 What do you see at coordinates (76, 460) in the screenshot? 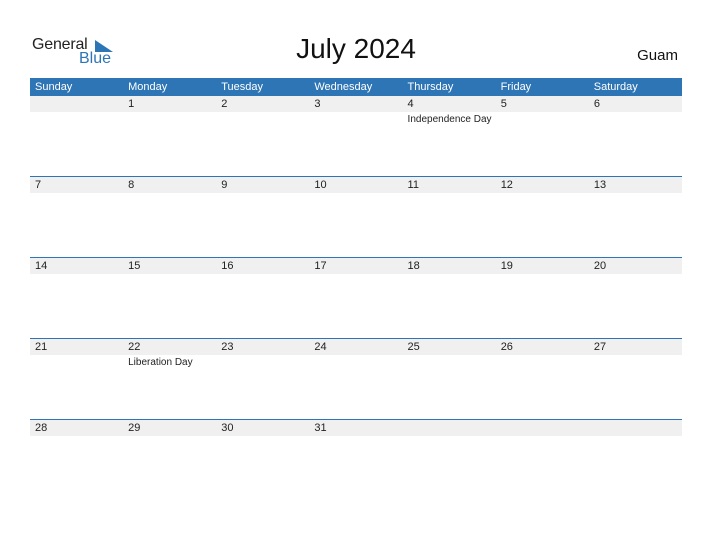
I see `day-cell: 28` at bounding box center [76, 460].